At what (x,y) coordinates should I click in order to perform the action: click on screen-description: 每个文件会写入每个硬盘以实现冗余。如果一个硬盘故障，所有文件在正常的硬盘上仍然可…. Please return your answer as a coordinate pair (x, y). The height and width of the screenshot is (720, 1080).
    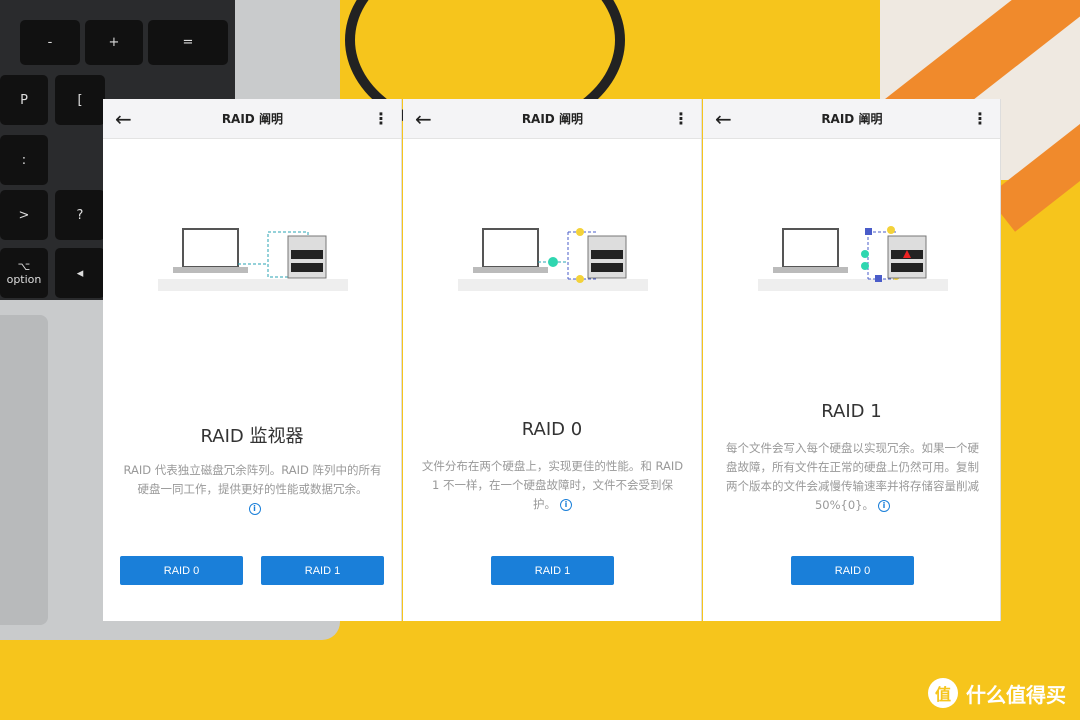
    Looking at the image, I should click on (852, 477).